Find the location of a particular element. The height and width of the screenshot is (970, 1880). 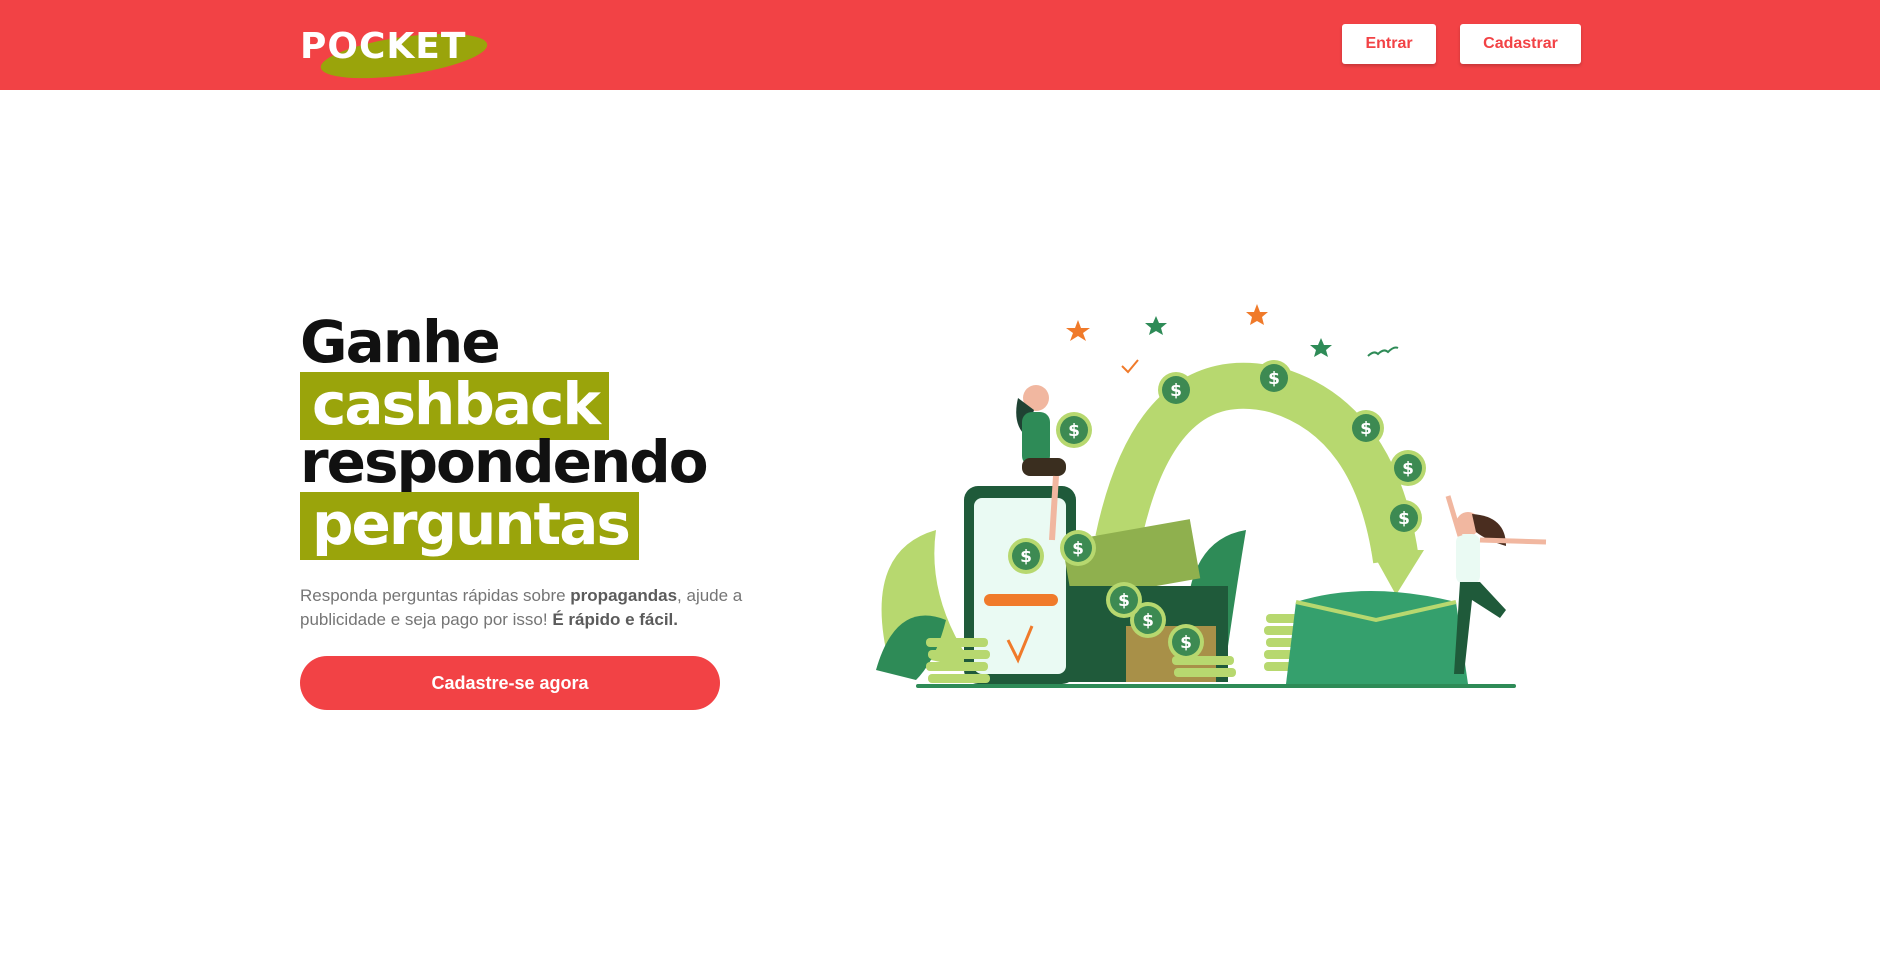

woman-legs is located at coordinates (1480, 628).